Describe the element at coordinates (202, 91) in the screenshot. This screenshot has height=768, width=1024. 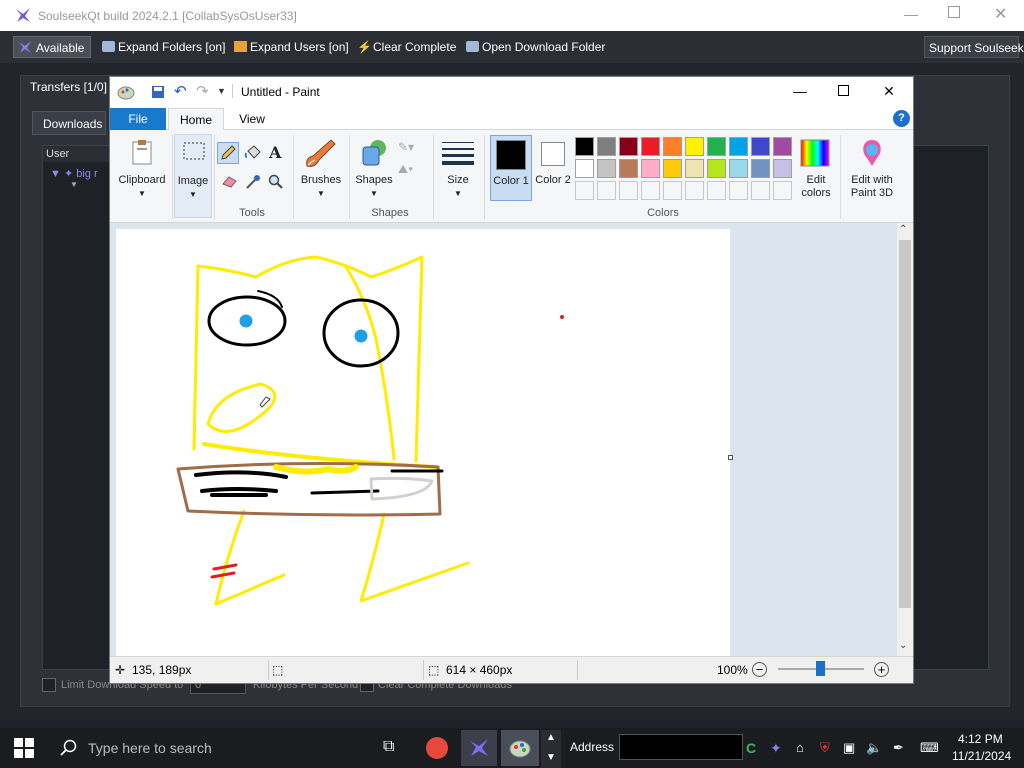
I see `redo-icon: ↷` at that location.